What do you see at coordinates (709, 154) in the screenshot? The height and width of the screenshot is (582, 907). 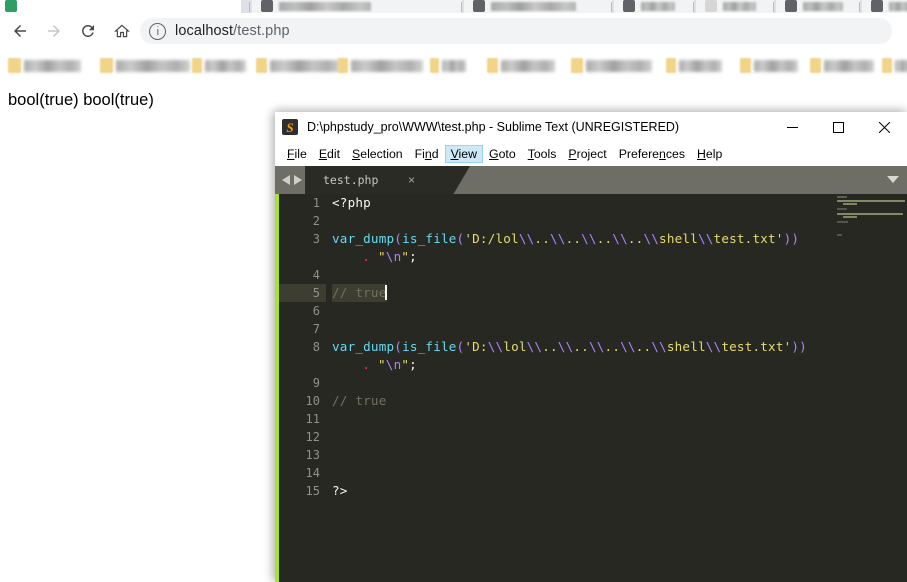 I see `menu-item-help: Help` at bounding box center [709, 154].